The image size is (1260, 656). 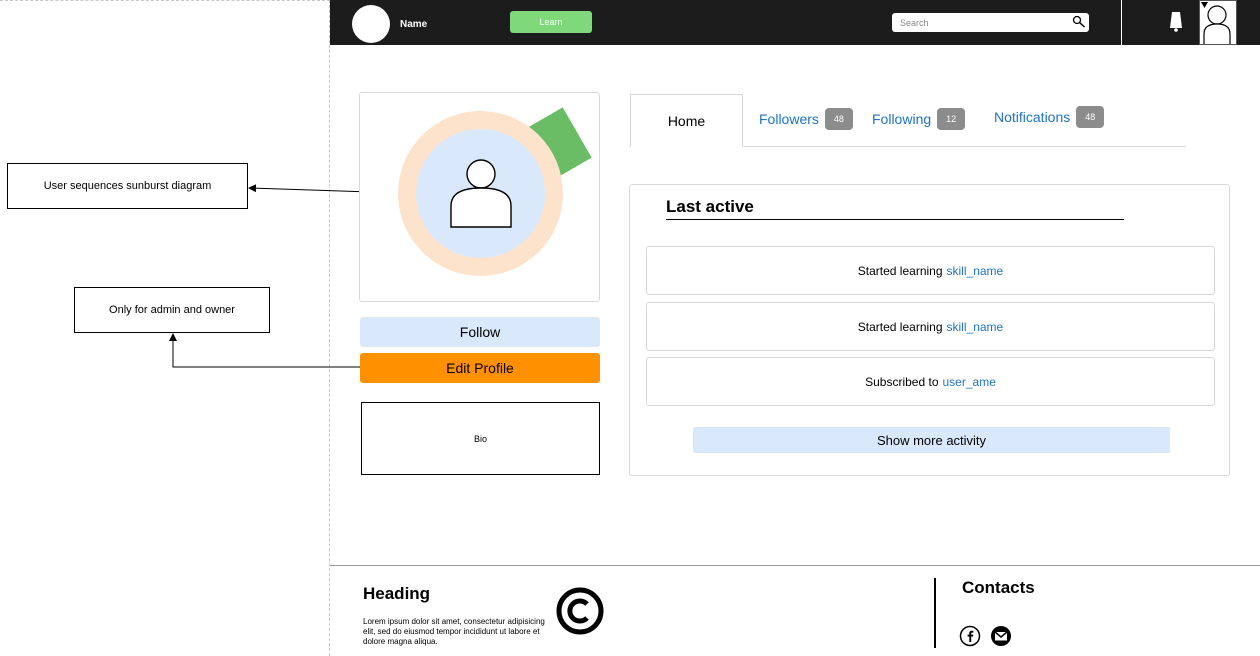 What do you see at coordinates (1204, 5) in the screenshot?
I see `caret-down-icon` at bounding box center [1204, 5].